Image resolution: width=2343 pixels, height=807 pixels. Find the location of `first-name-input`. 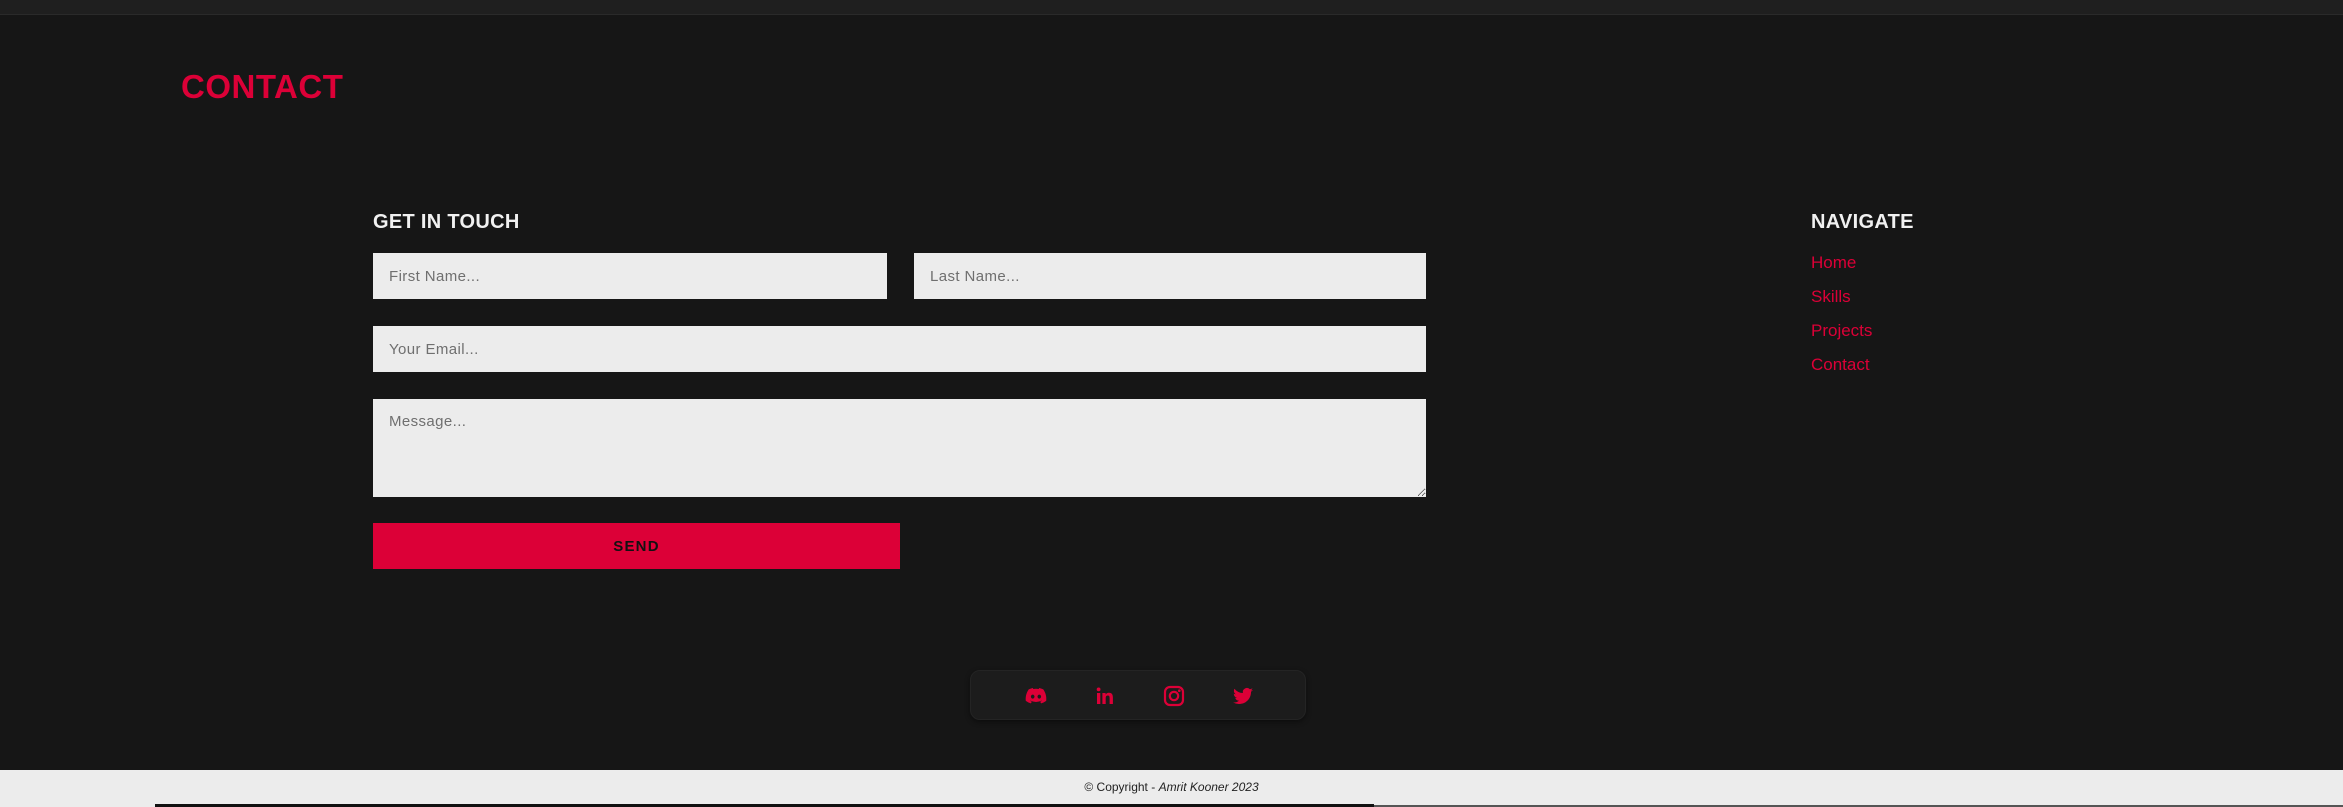

first-name-input is located at coordinates (630, 276).